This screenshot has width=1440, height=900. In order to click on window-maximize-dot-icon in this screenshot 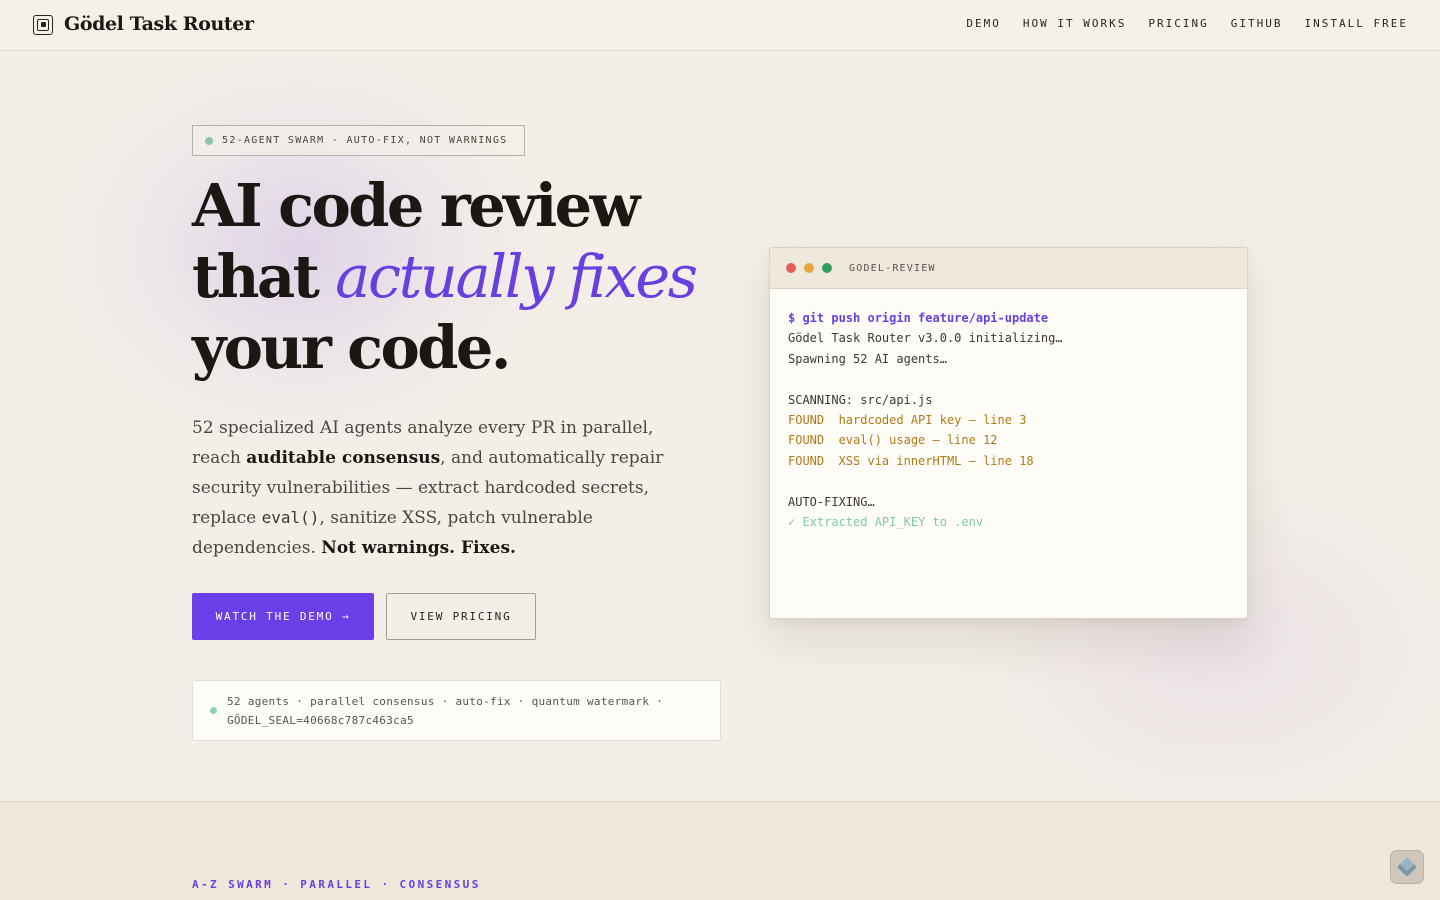, I will do `click(827, 268)`.